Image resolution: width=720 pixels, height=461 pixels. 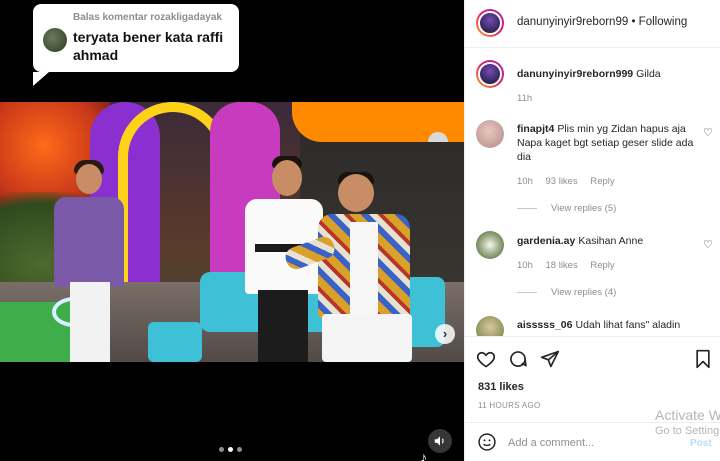 What do you see at coordinates (287, 178) in the screenshot?
I see `person-2-head` at bounding box center [287, 178].